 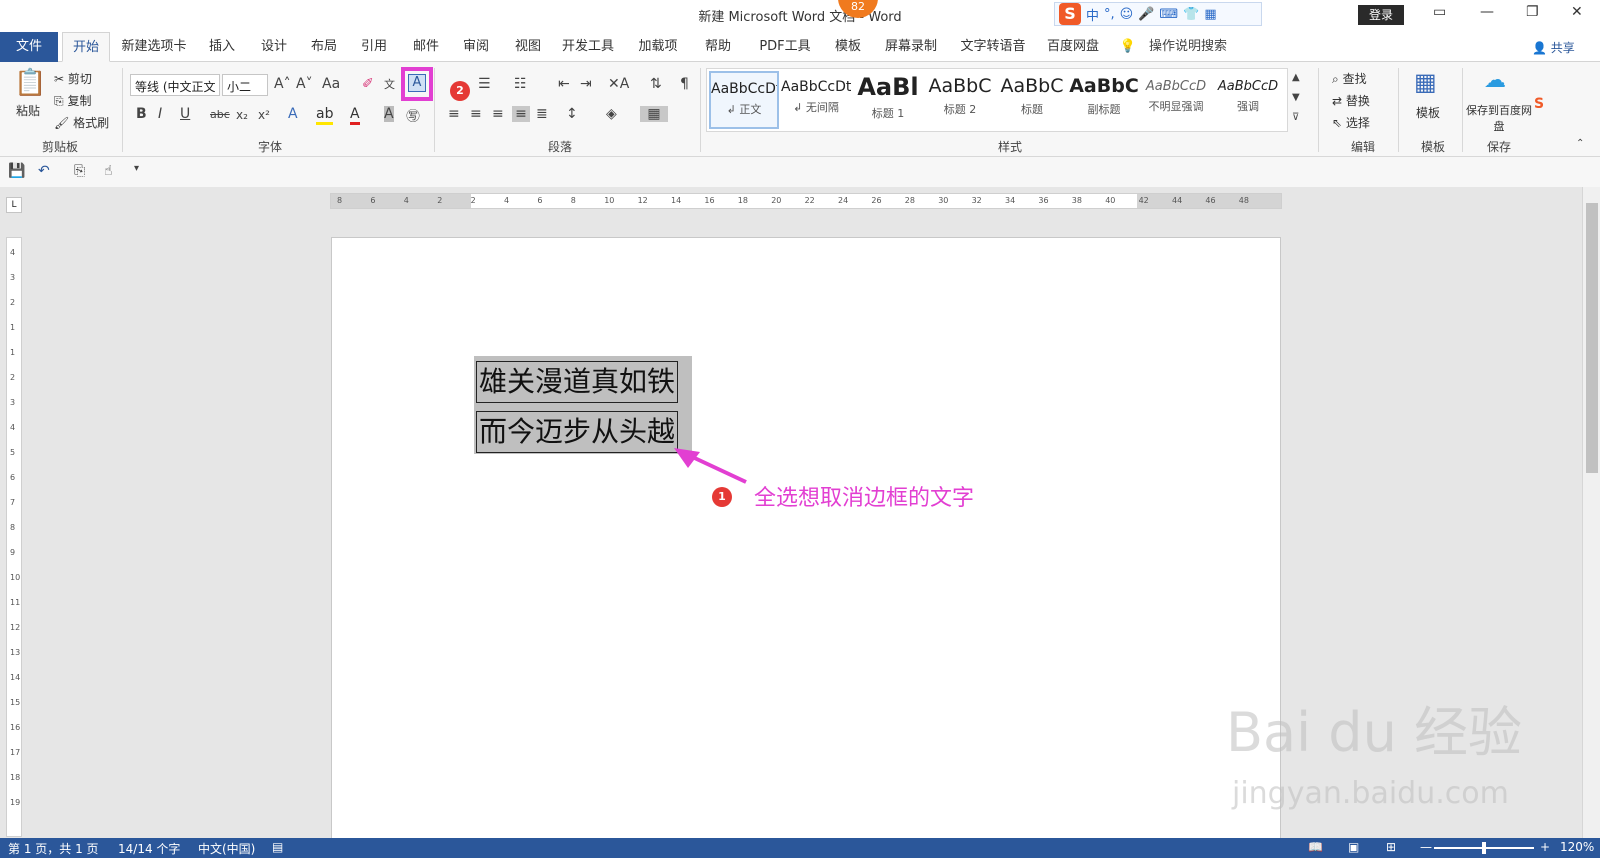 I want to click on tab-screen-record: 屏幕录制, so click(x=911, y=47).